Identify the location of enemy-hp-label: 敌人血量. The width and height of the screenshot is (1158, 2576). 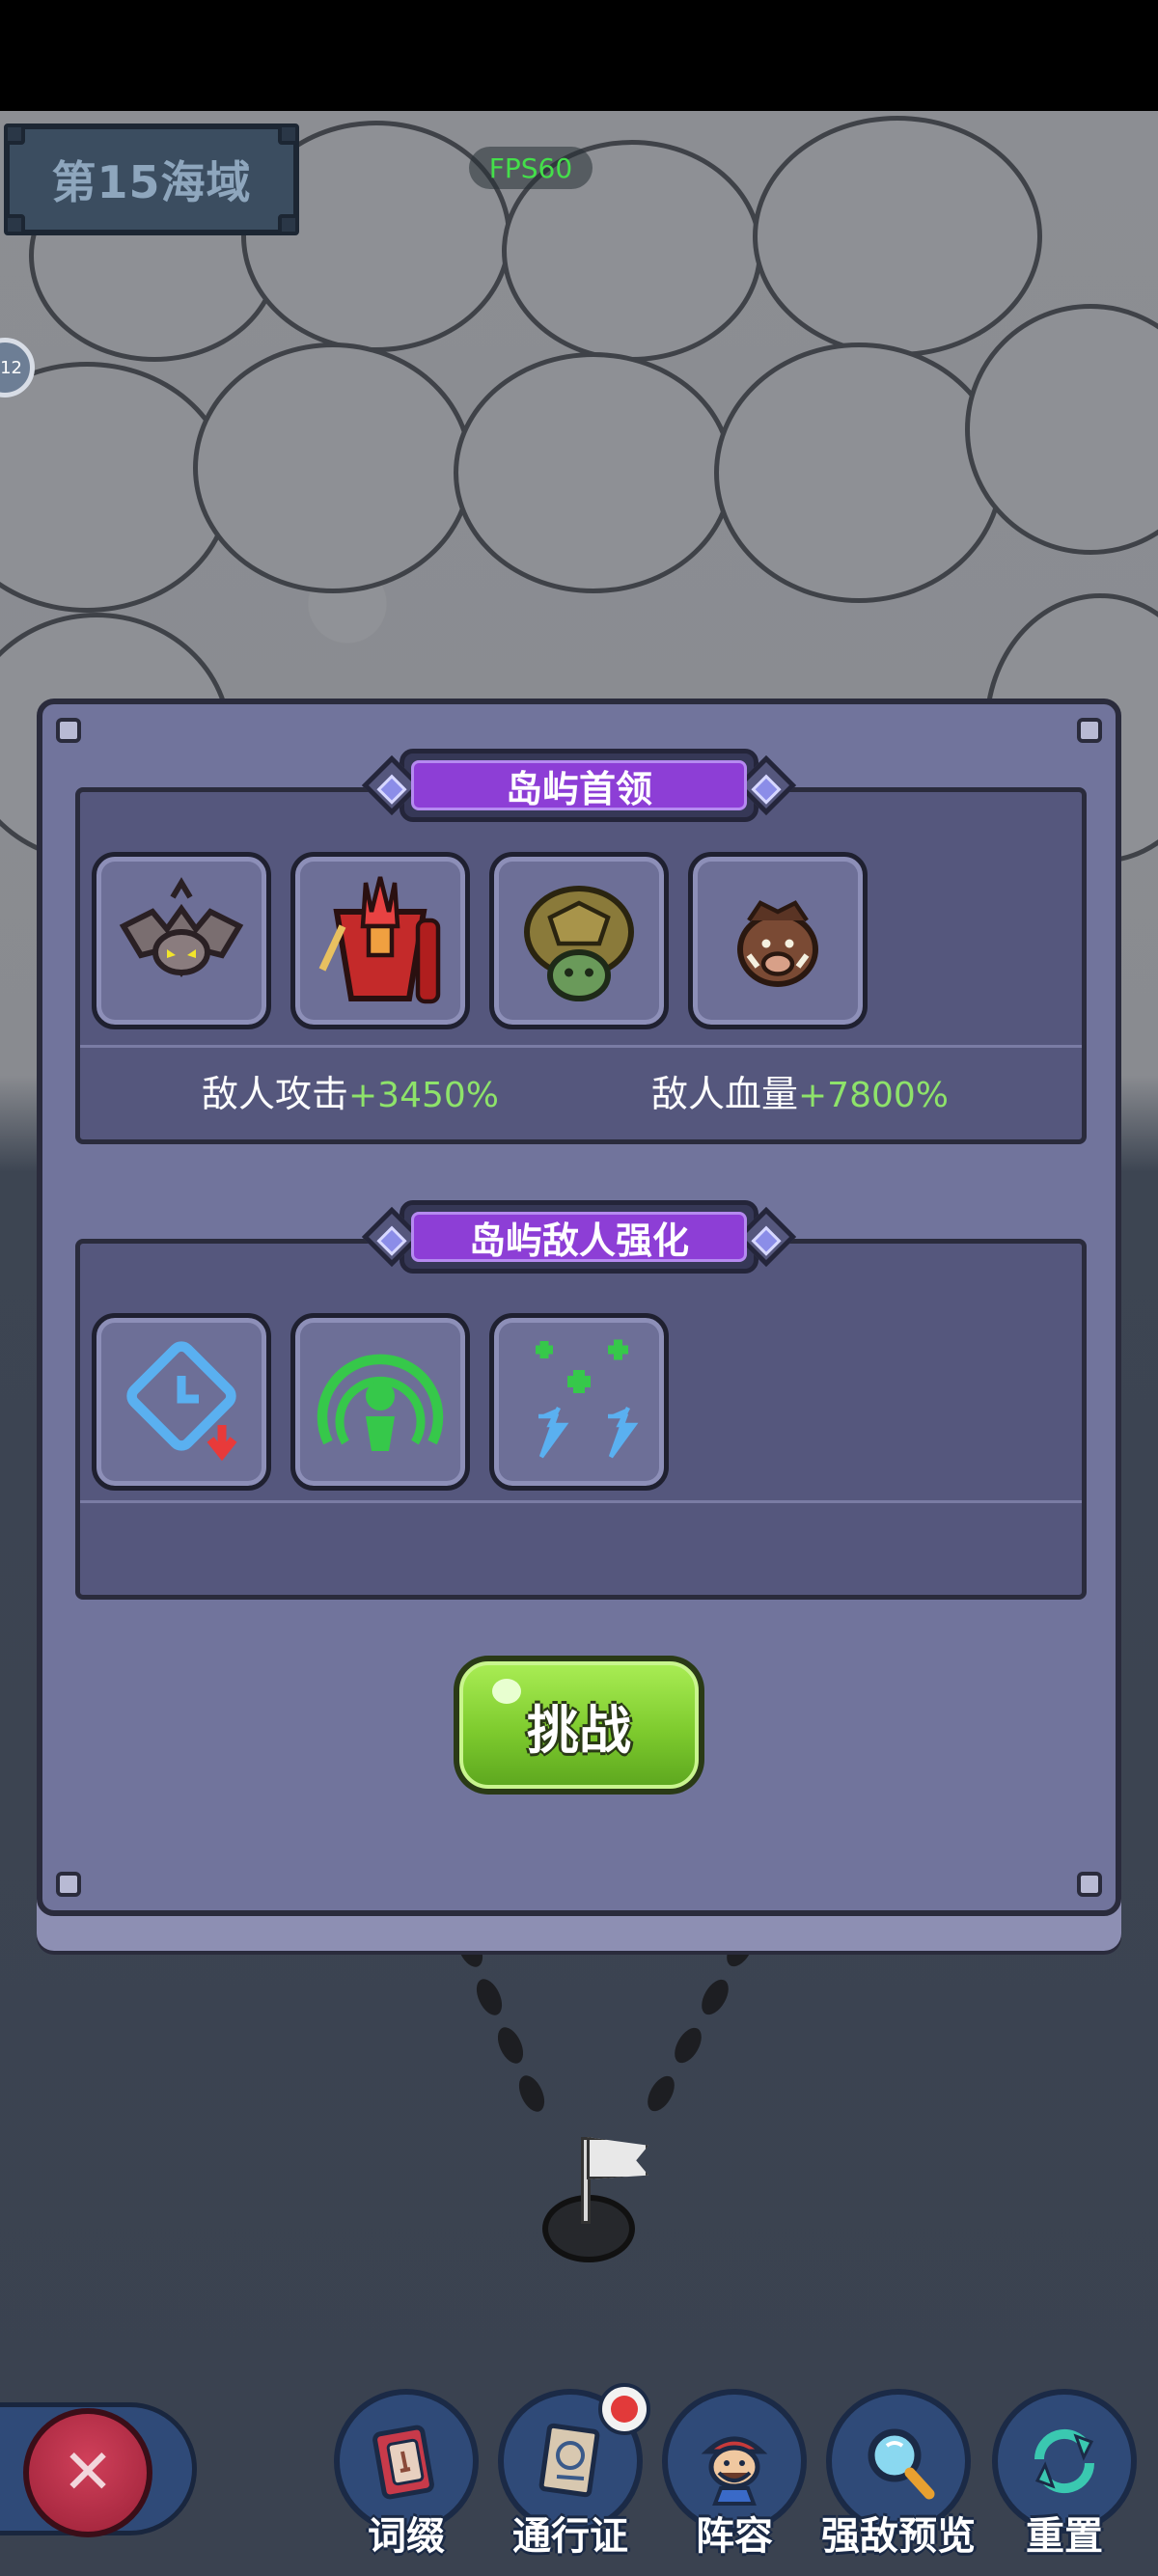
(725, 1094).